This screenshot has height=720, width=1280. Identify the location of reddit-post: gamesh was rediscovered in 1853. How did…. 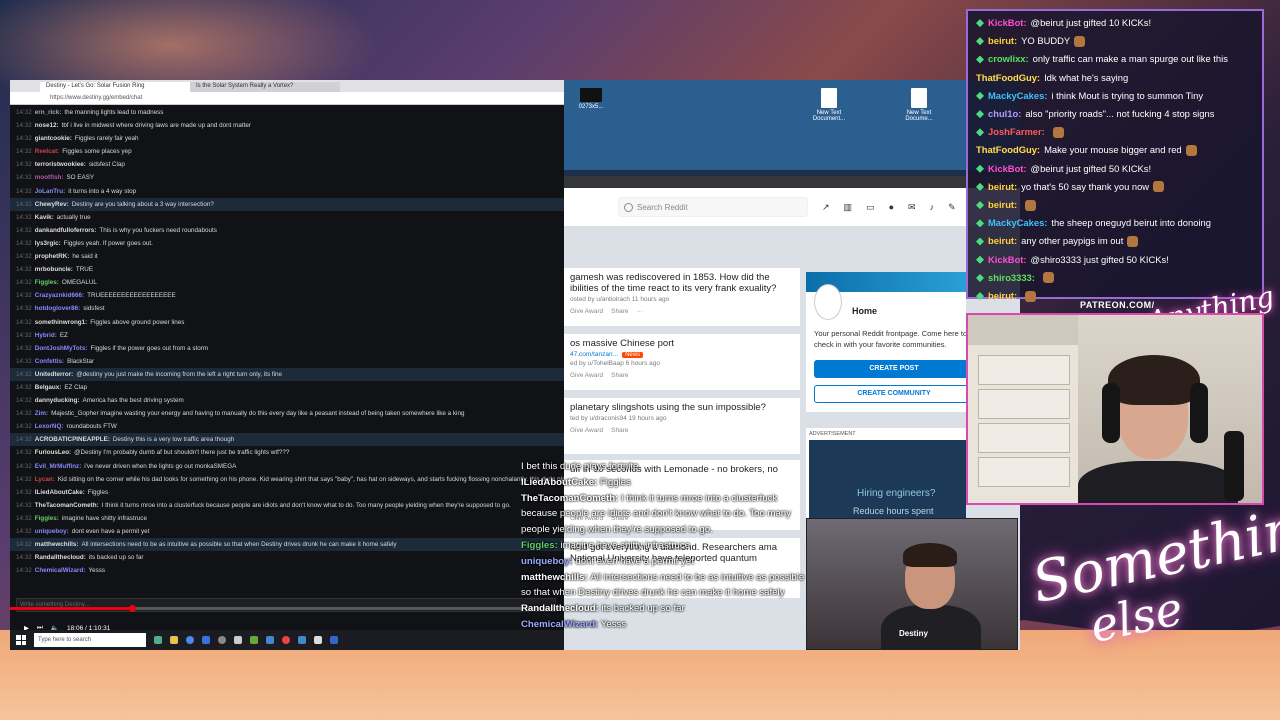
(682, 297).